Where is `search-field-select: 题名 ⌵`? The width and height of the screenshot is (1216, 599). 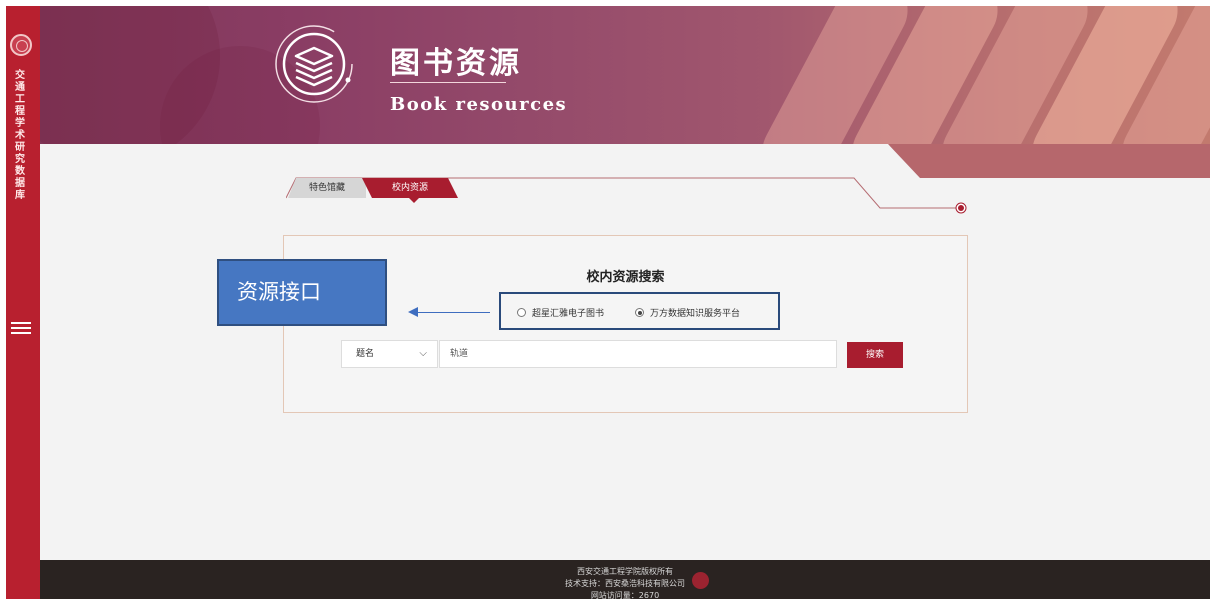 search-field-select: 题名 ⌵ is located at coordinates (389, 354).